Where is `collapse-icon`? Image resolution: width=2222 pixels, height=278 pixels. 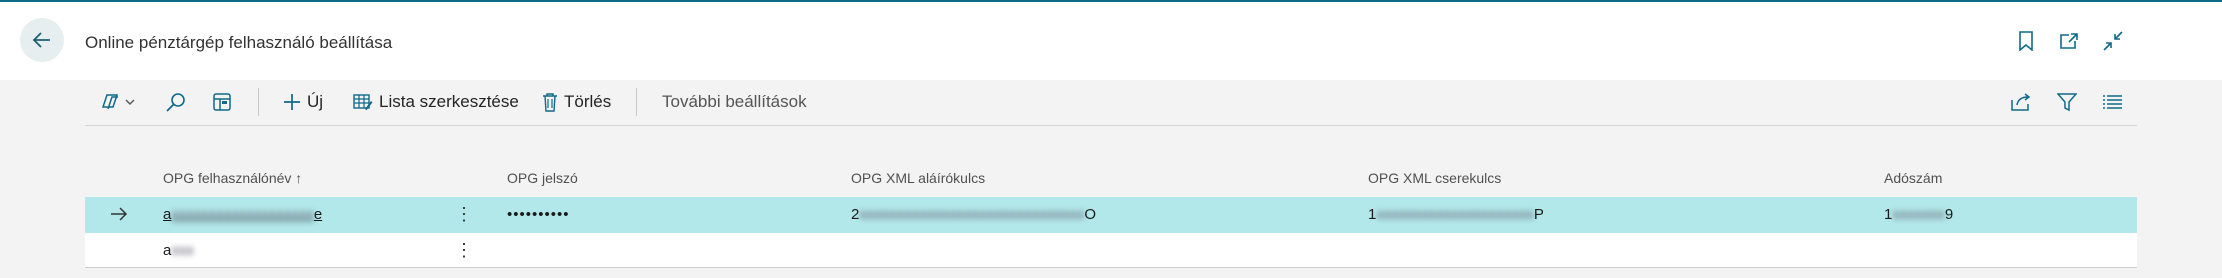 collapse-icon is located at coordinates (2113, 41).